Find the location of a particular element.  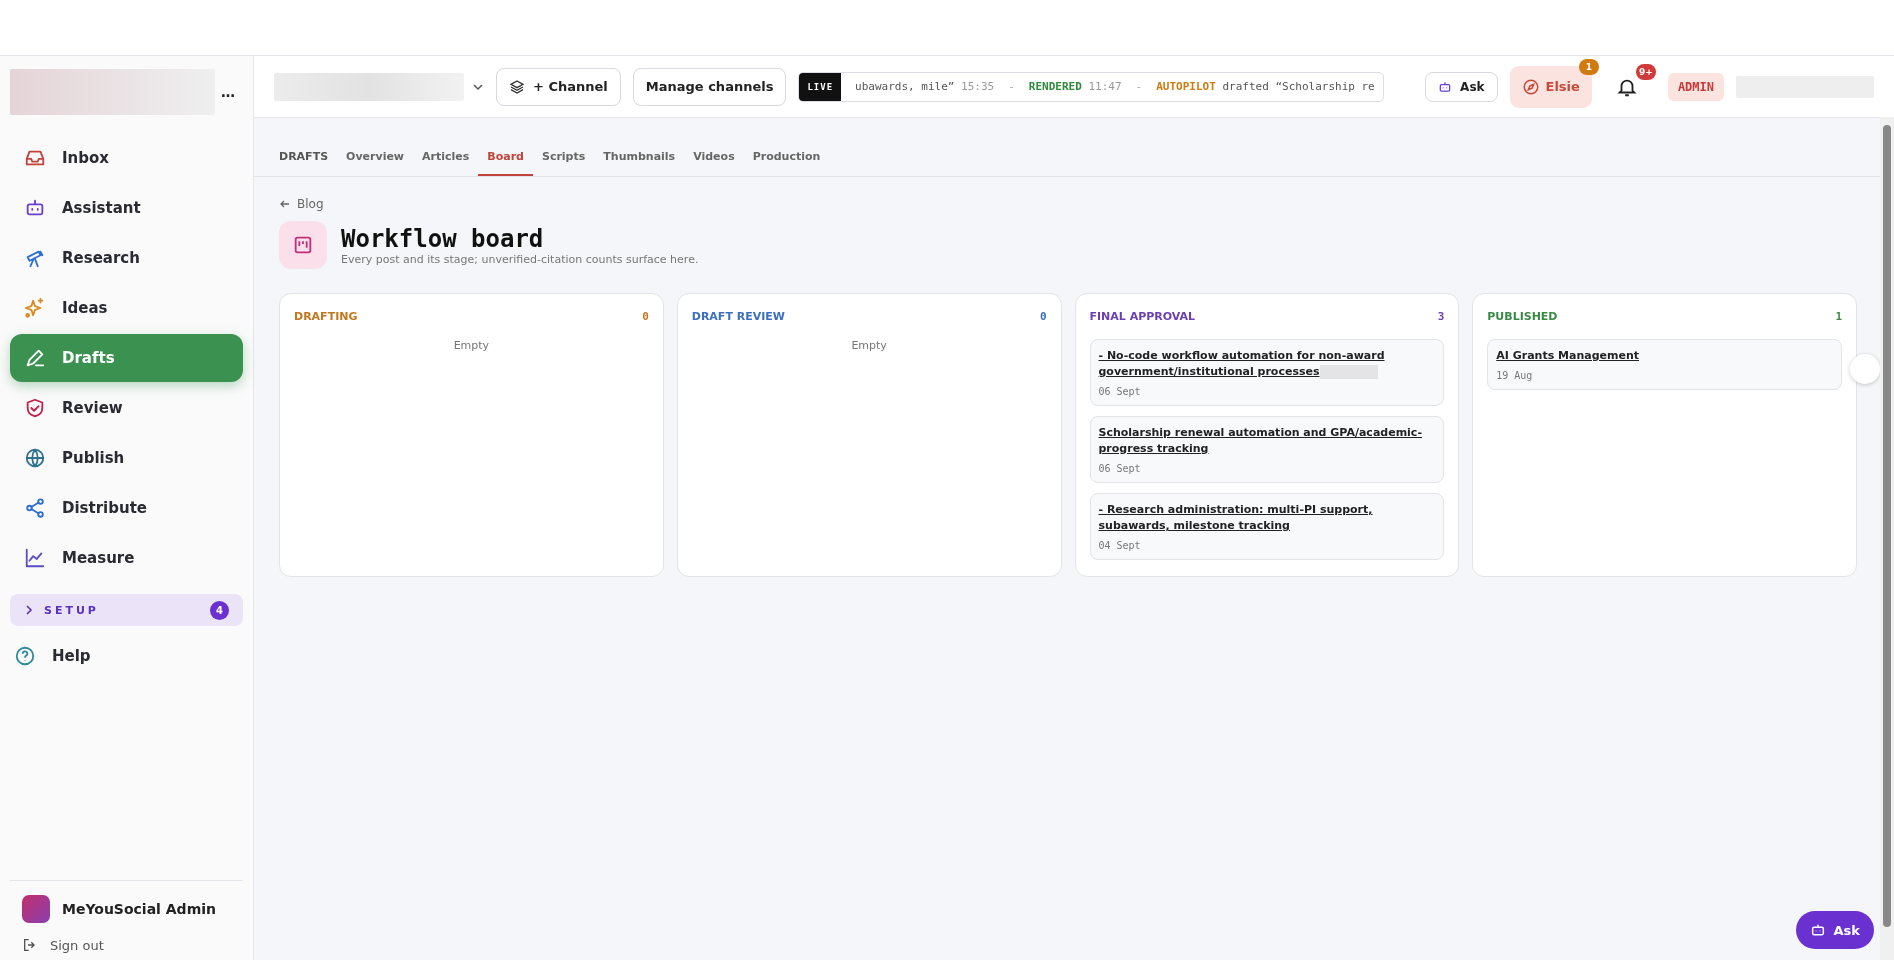

ticker-event: ubawards, mile” 15:35 is located at coordinates (925, 86).